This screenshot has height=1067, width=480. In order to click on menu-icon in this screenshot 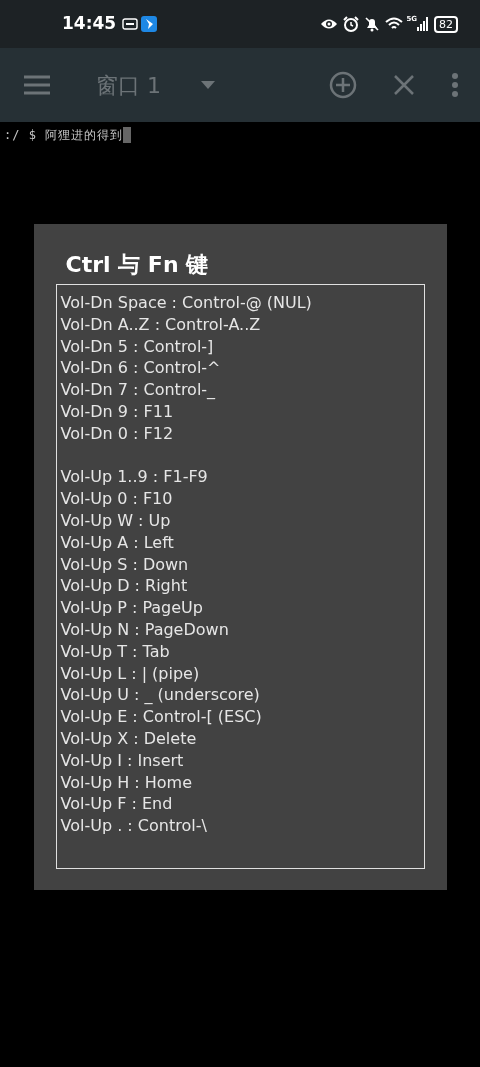, I will do `click(37, 85)`.